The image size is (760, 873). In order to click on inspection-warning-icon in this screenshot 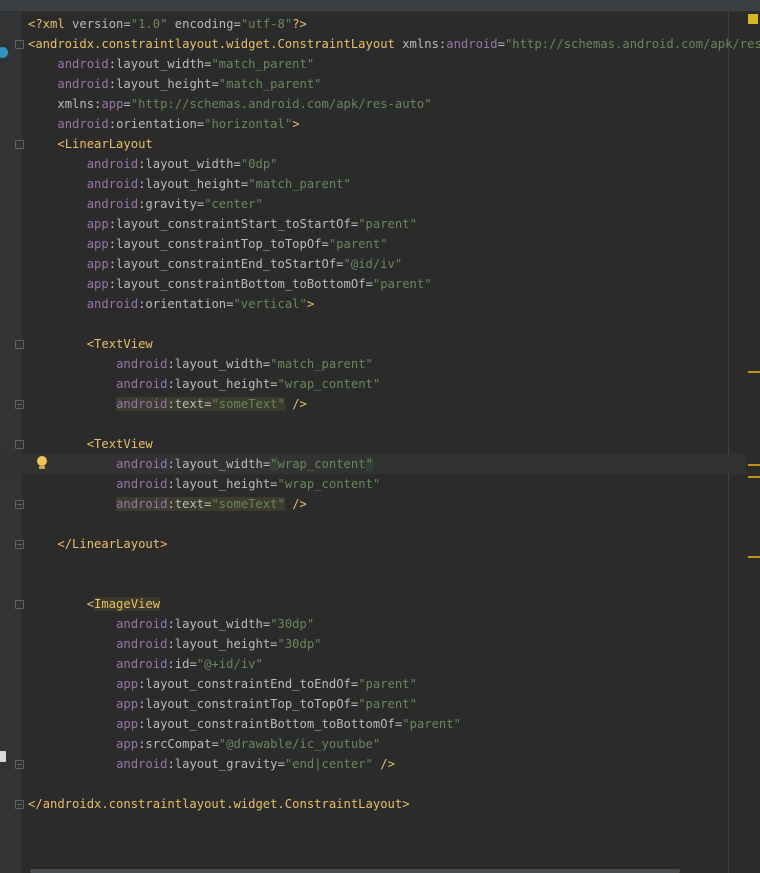, I will do `click(753, 19)`.